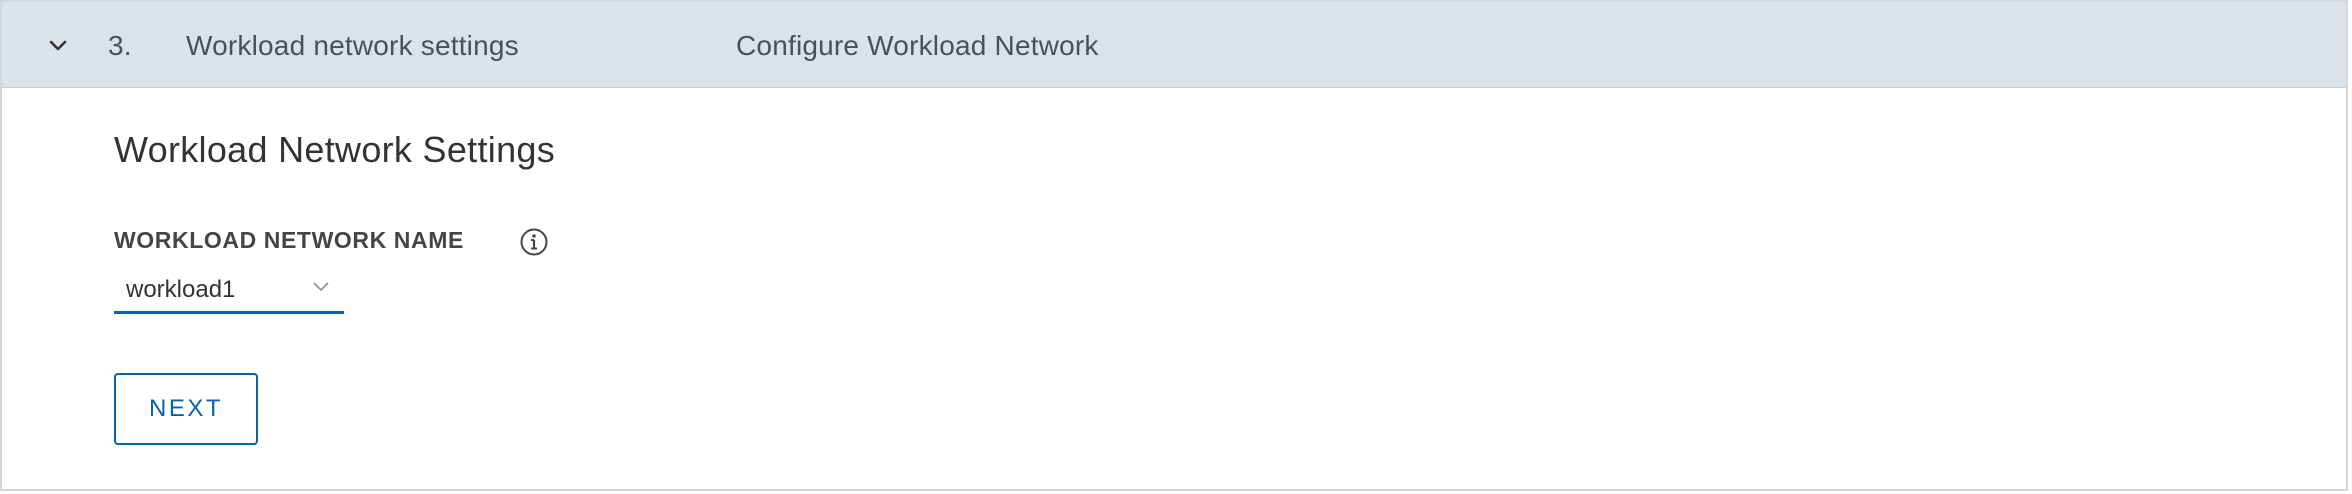  Describe the element at coordinates (352, 45) in the screenshot. I see `step-title: Workload network settings` at that location.